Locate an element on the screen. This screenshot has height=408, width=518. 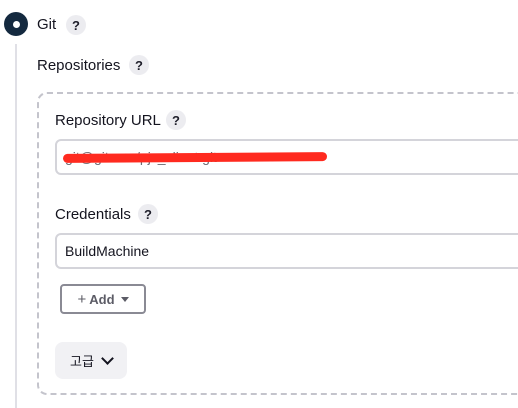
repository-url-help-icon: ? is located at coordinates (176, 120).